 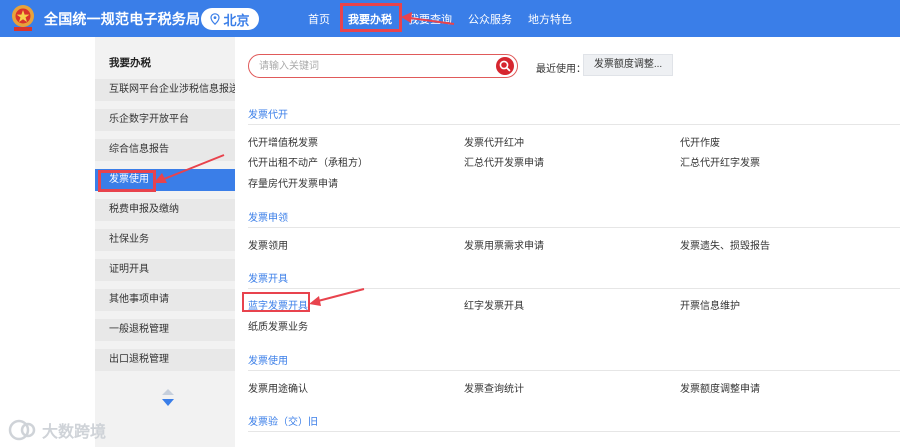 What do you see at coordinates (710, 304) in the screenshot?
I see `link-invoice-info-maintain: 开票信息维护` at bounding box center [710, 304].